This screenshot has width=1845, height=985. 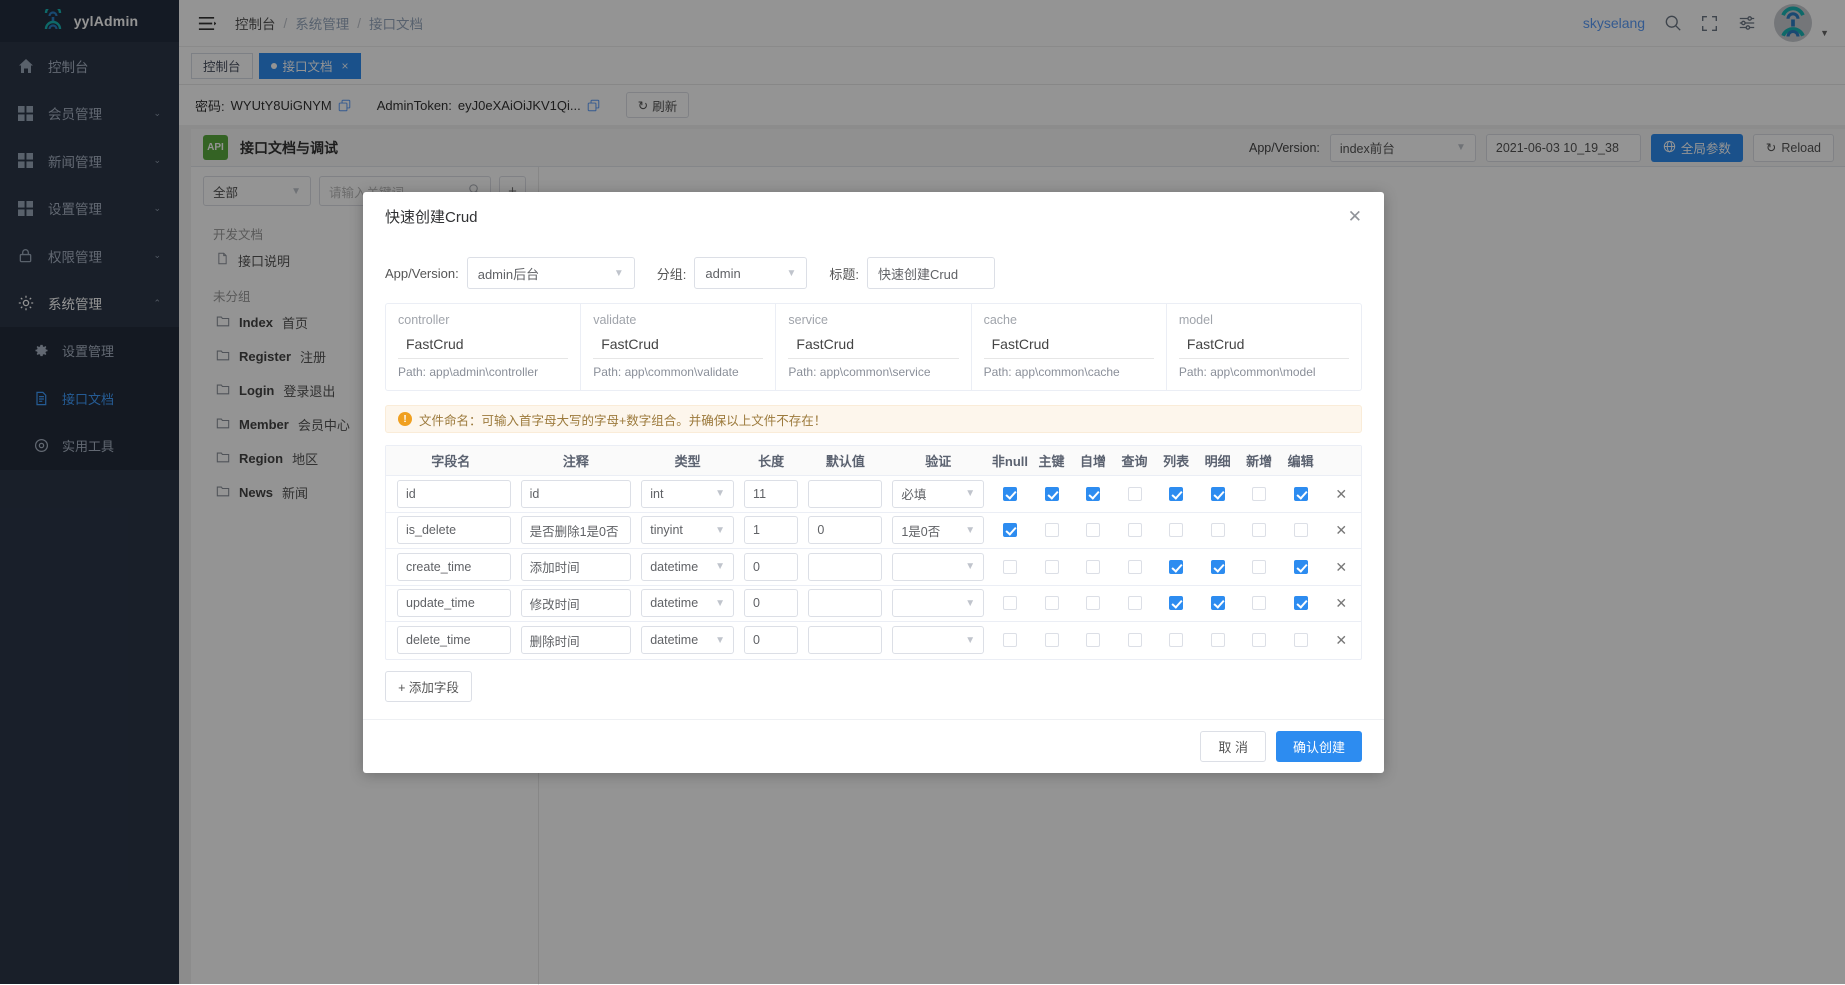 I want to click on appversion-select: admin后台 ▼, so click(x=550, y=273).